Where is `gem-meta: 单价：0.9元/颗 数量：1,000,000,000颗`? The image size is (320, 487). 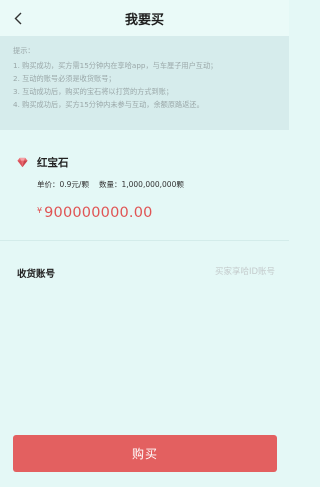 gem-meta: 单价：0.9元/颗 数量：1,000,000,000颗 is located at coordinates (110, 184).